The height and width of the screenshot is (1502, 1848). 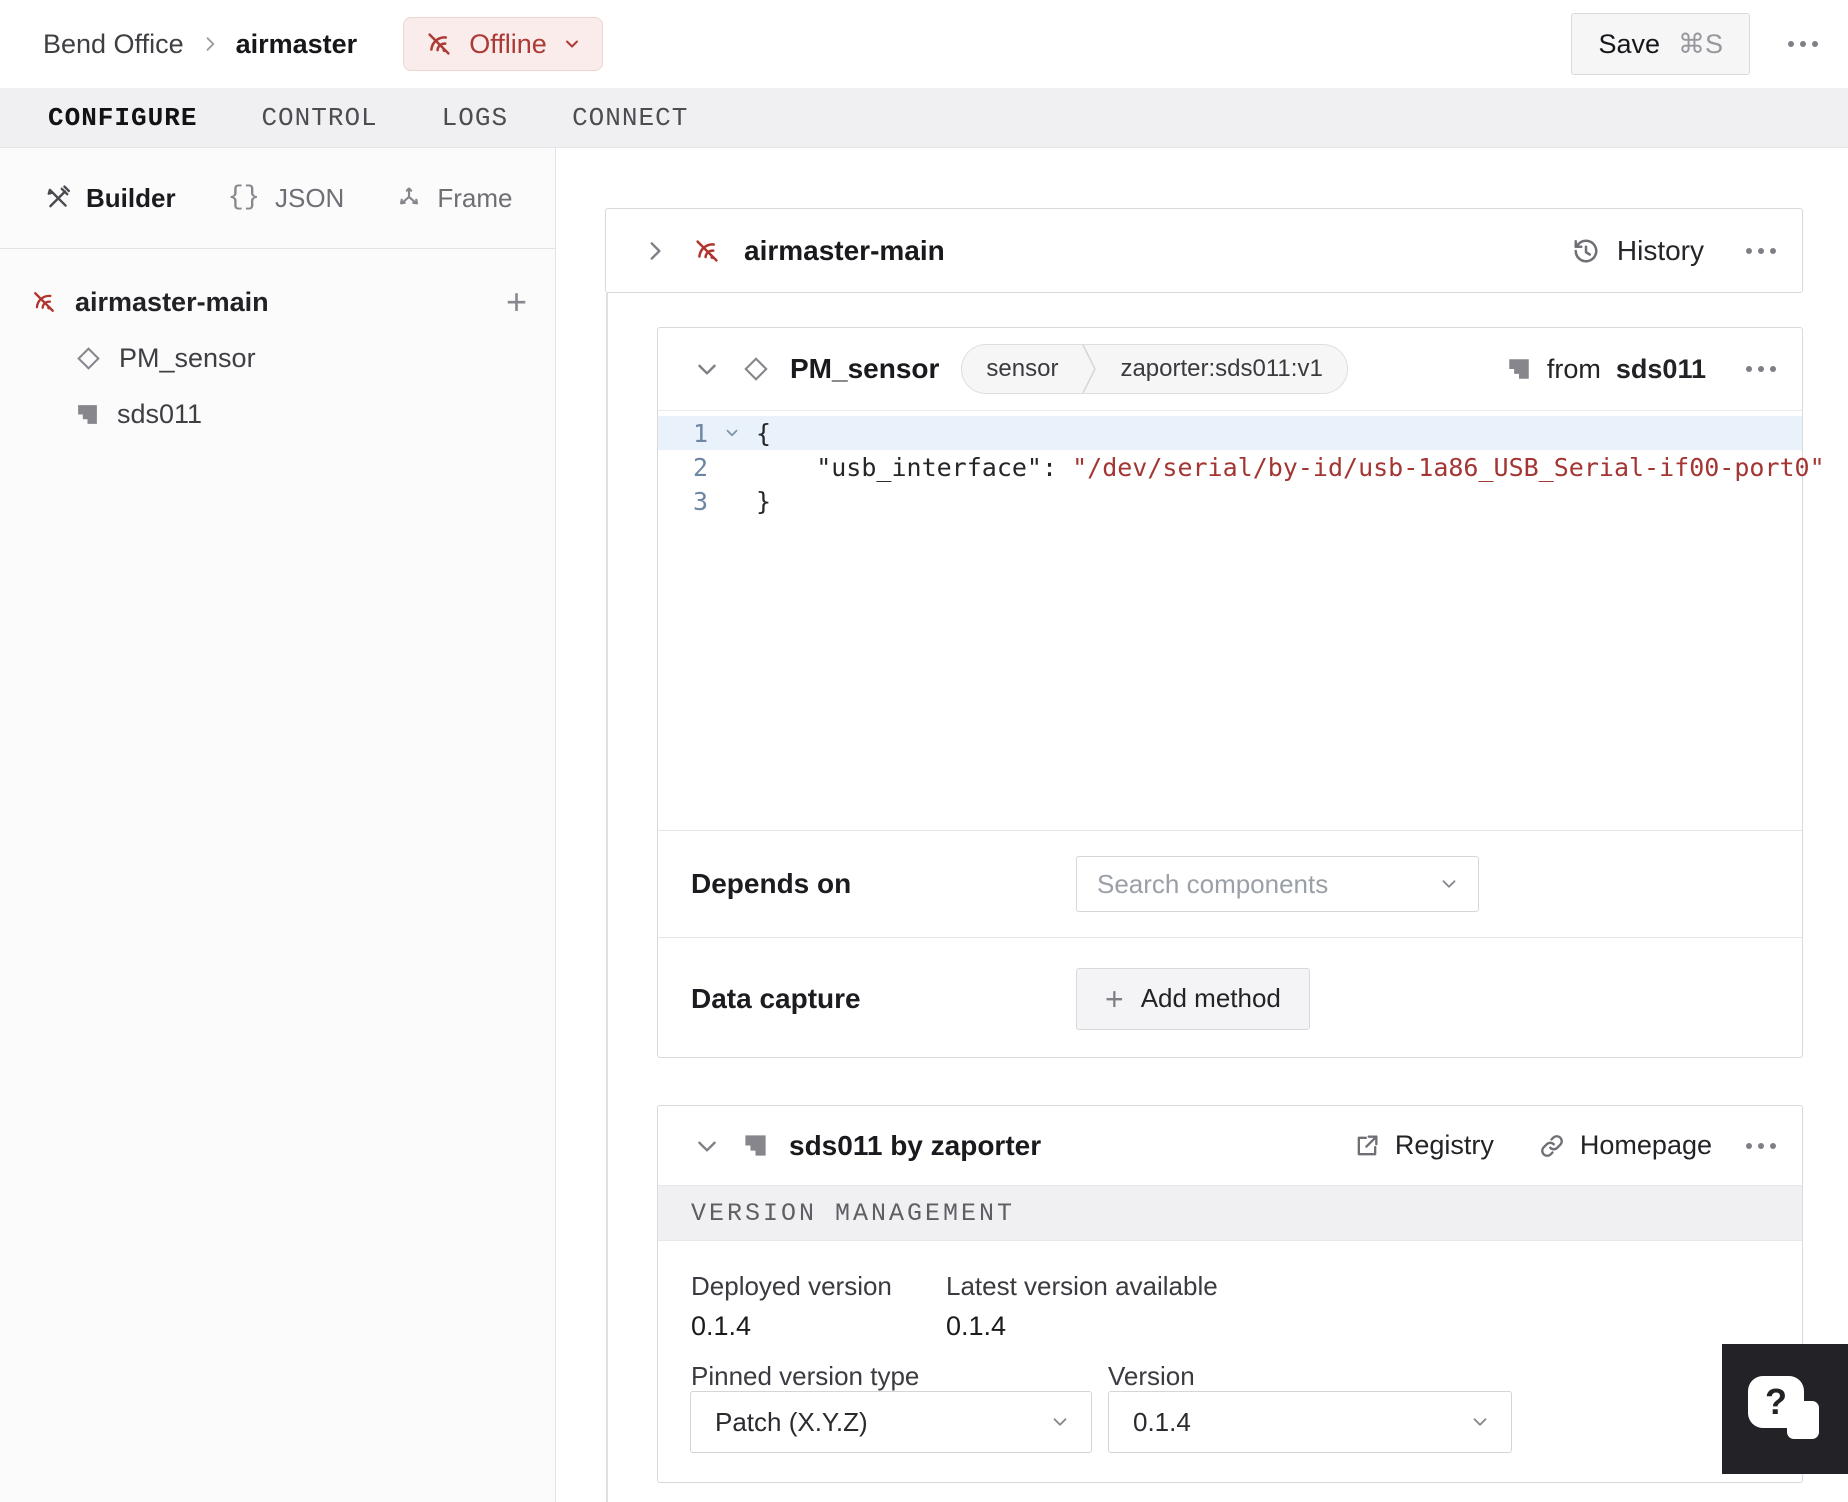 I want to click on component-title: PM_sensor, so click(x=865, y=368).